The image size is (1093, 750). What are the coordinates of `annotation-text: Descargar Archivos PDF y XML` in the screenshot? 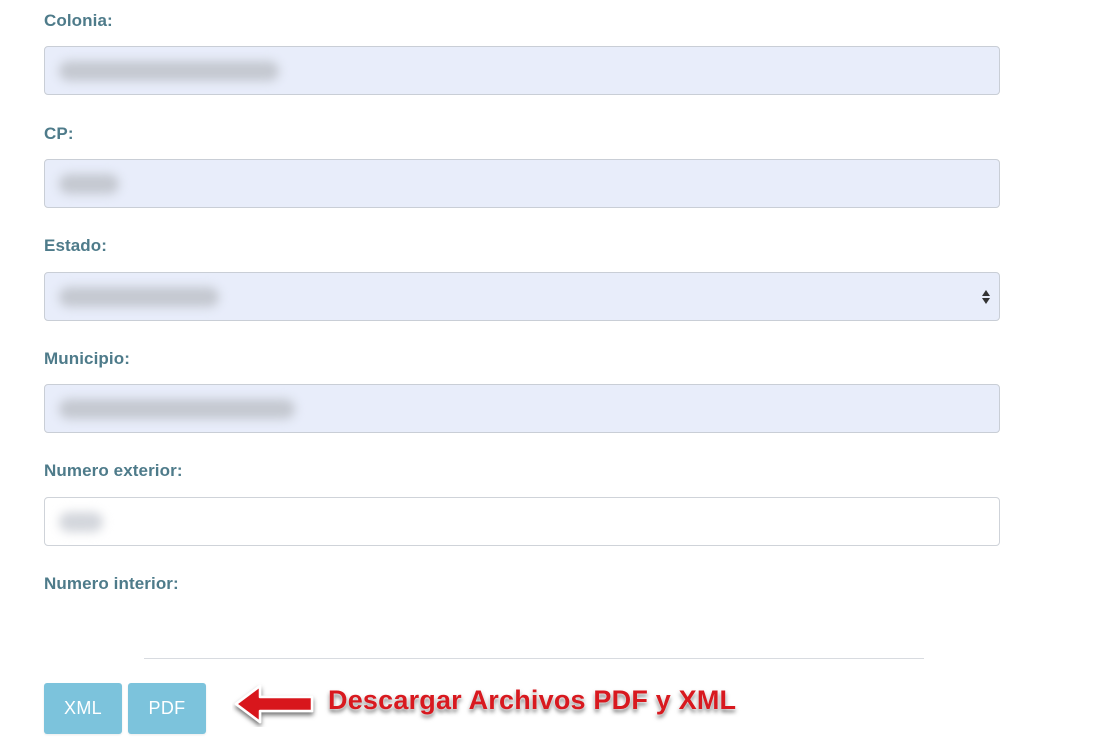 It's located at (532, 700).